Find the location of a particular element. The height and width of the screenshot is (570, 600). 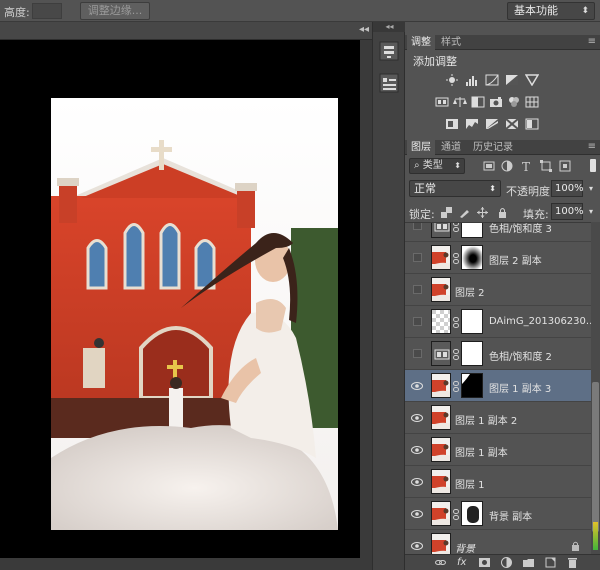

filter-pixel-icon is located at coordinates (489, 166).